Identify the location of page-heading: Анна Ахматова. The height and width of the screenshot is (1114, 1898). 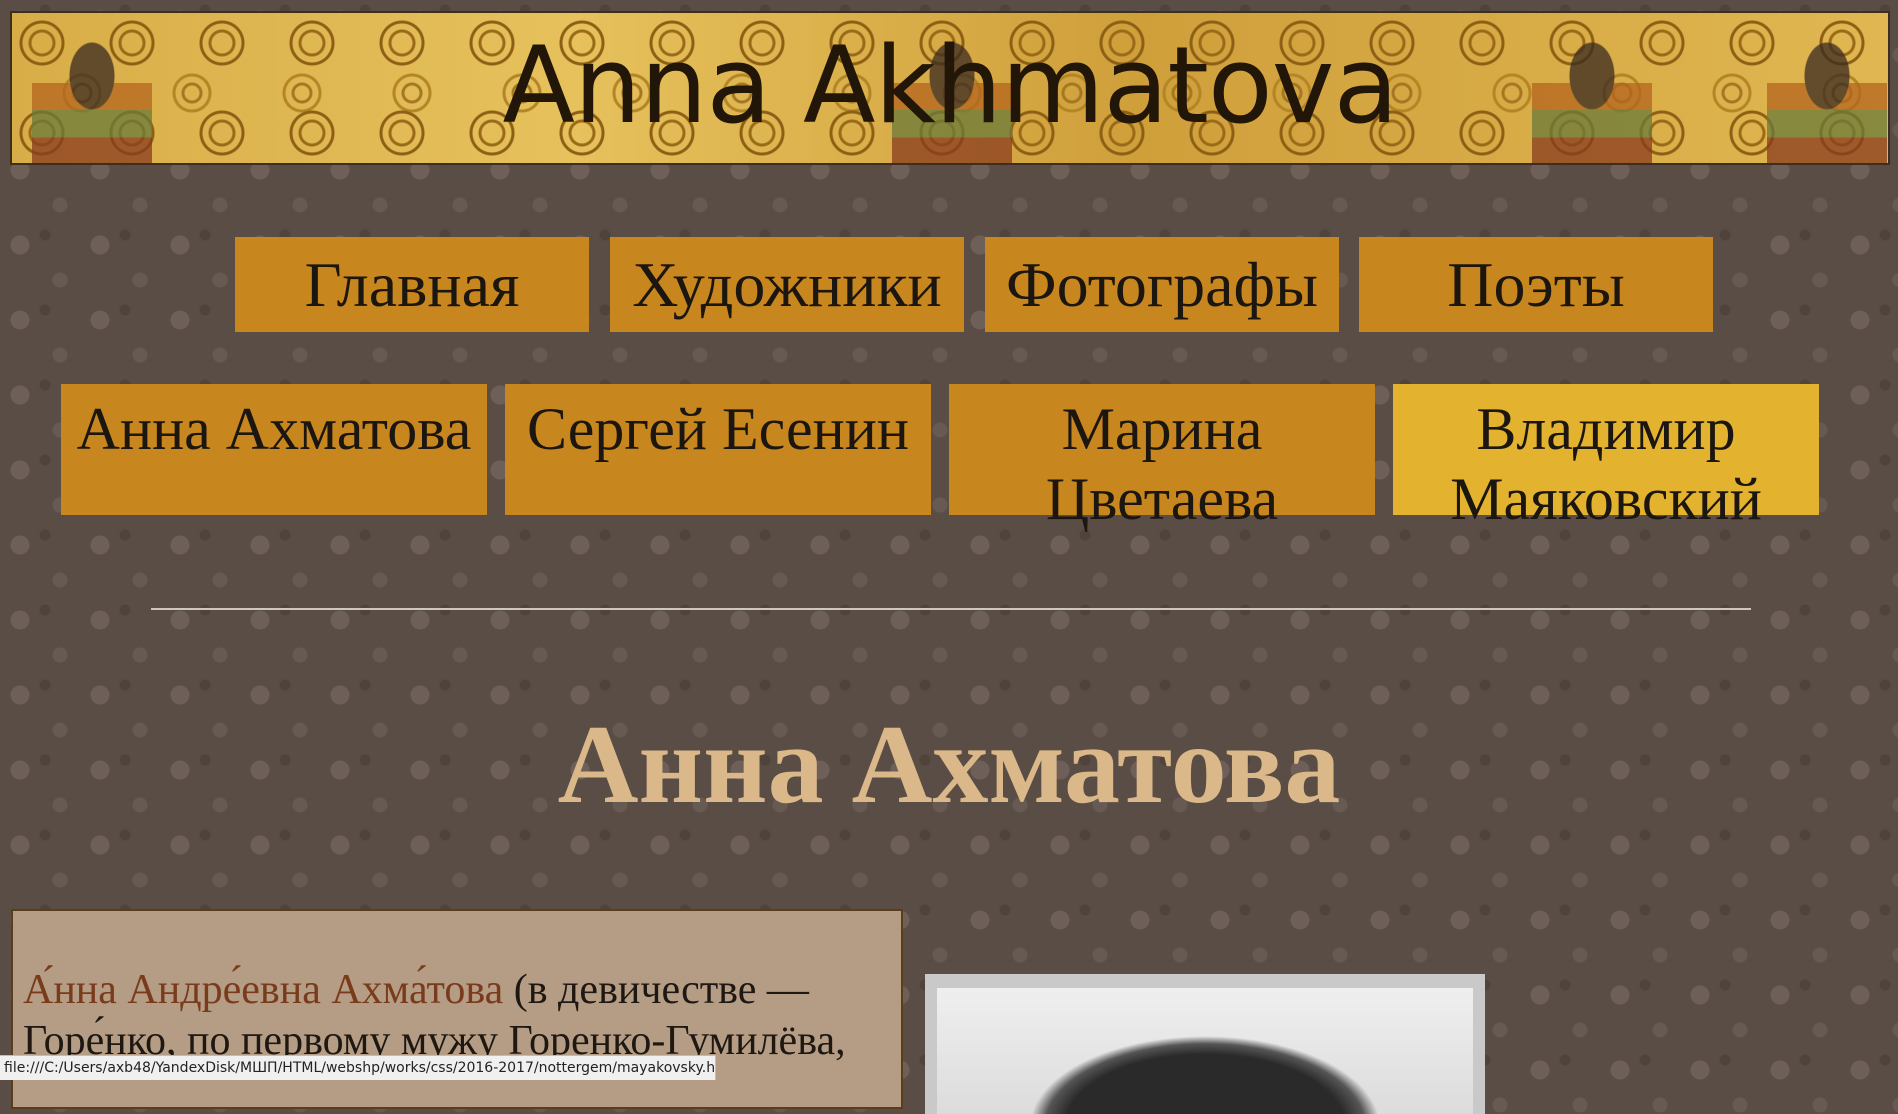
(949, 765).